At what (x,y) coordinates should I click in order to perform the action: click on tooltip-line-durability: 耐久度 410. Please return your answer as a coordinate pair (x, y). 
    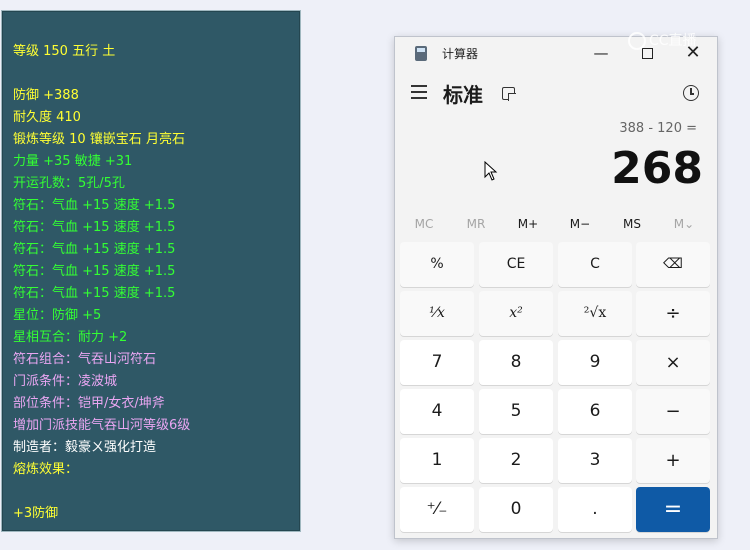
    Looking at the image, I should click on (47, 117).